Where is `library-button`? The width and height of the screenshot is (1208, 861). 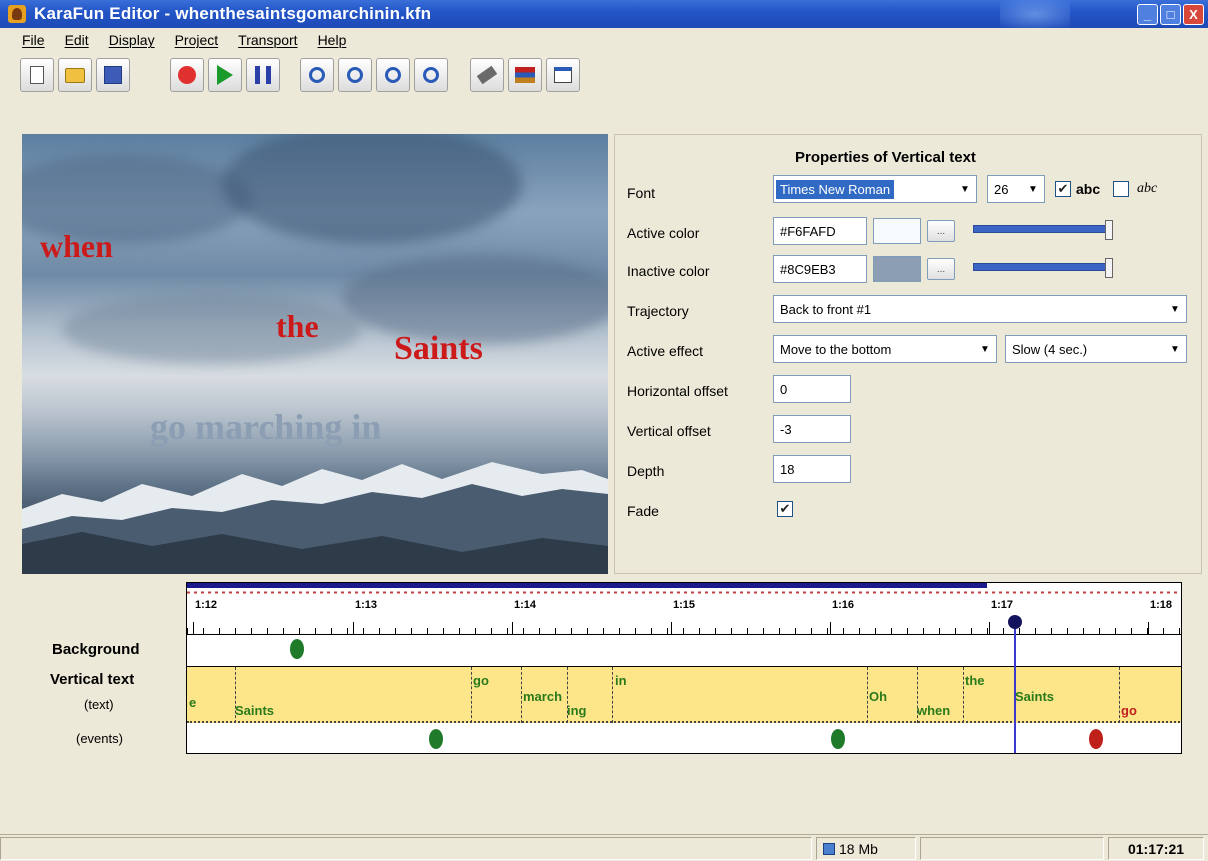 library-button is located at coordinates (525, 75).